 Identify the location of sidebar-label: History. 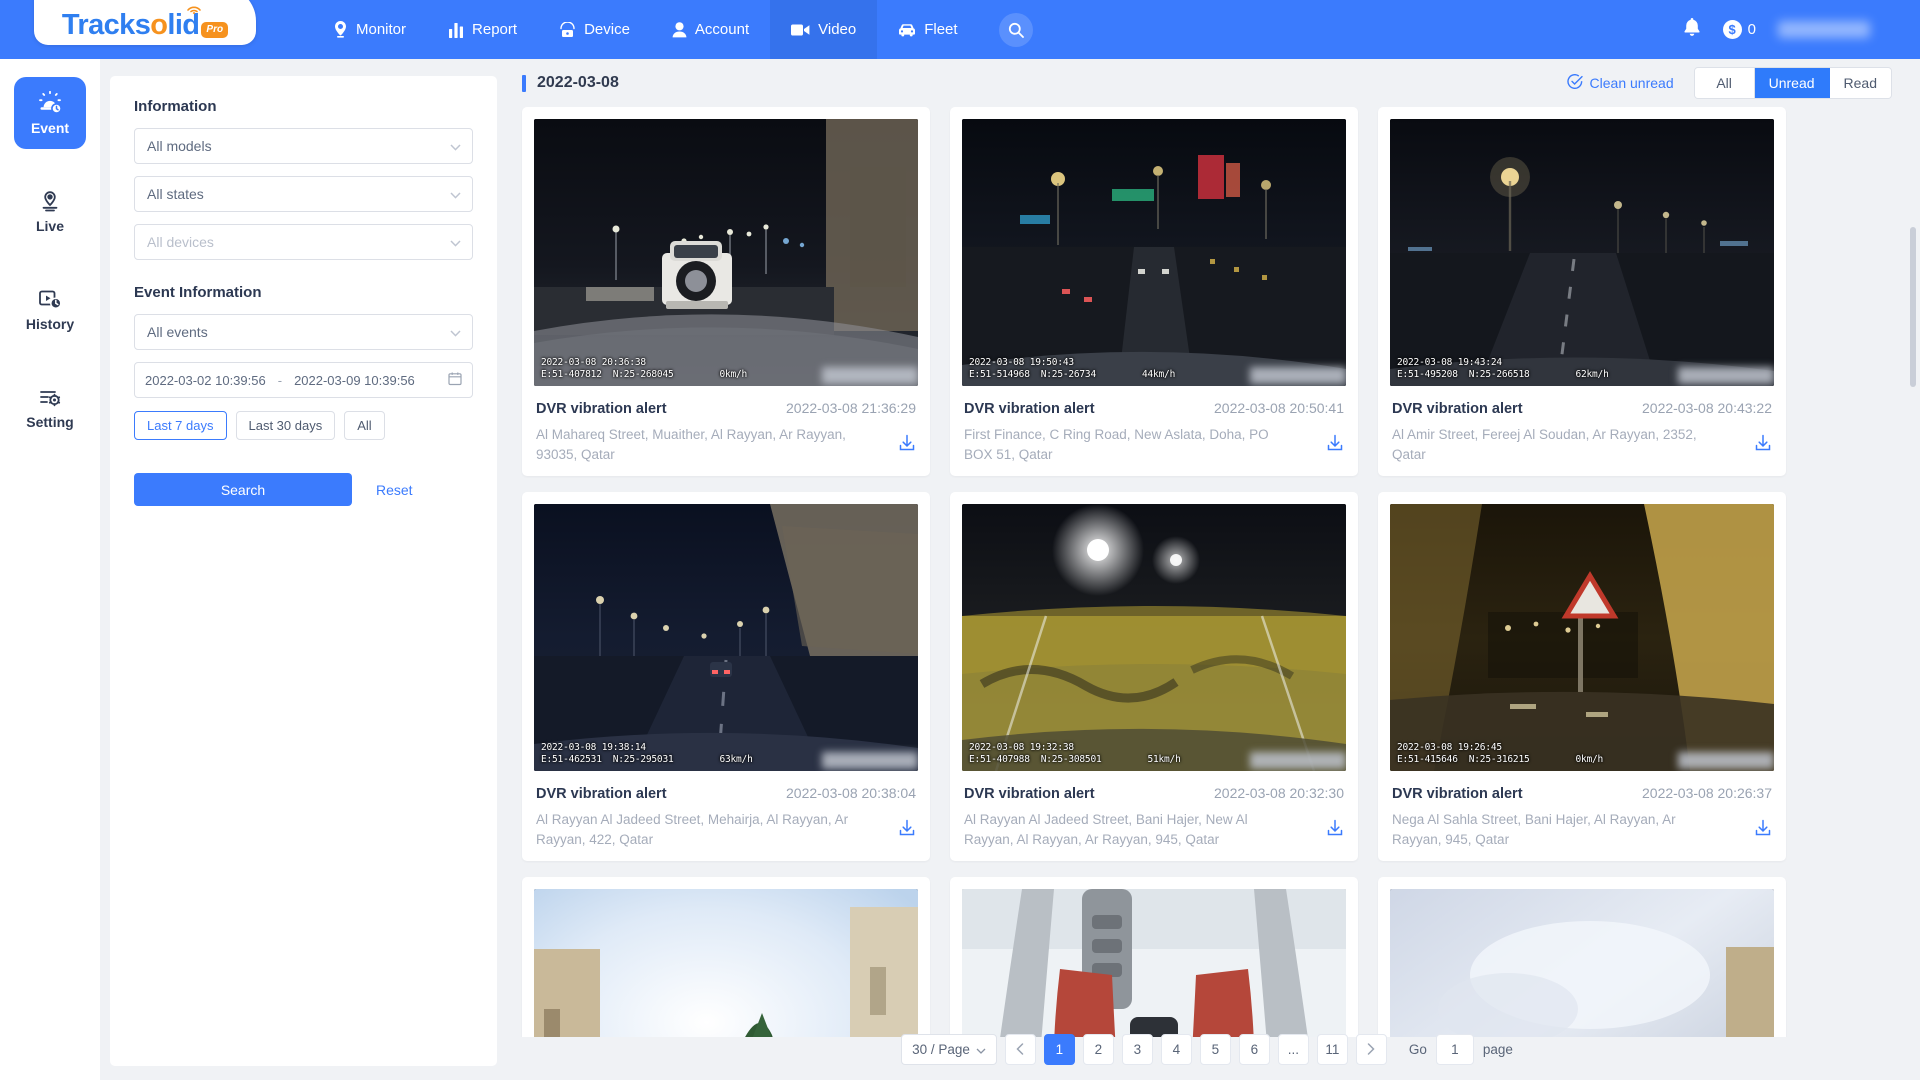
(50, 323).